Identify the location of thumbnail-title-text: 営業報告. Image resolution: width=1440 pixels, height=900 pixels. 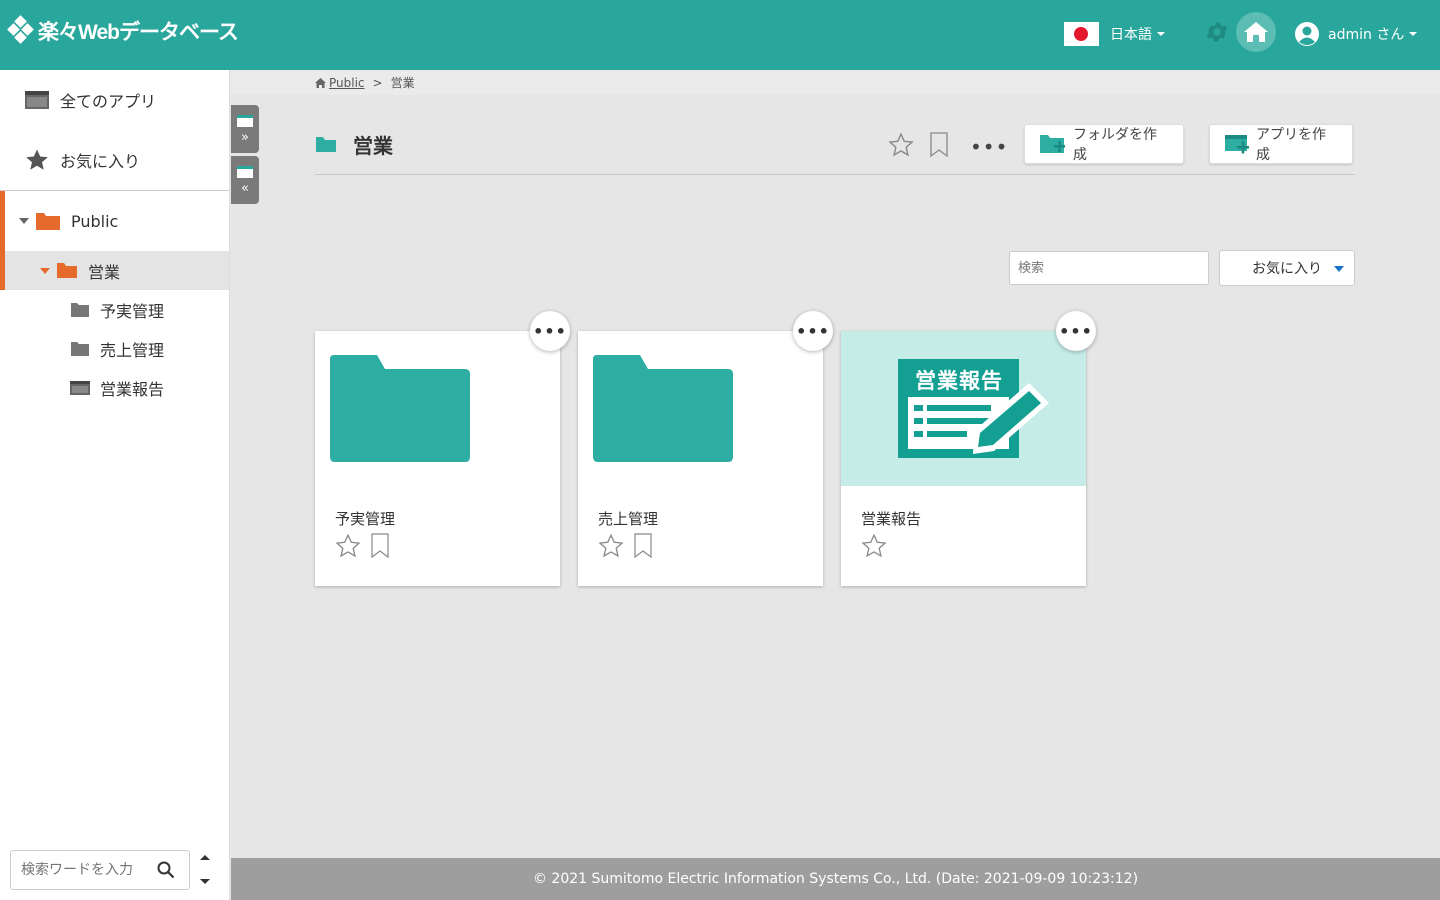
(959, 381).